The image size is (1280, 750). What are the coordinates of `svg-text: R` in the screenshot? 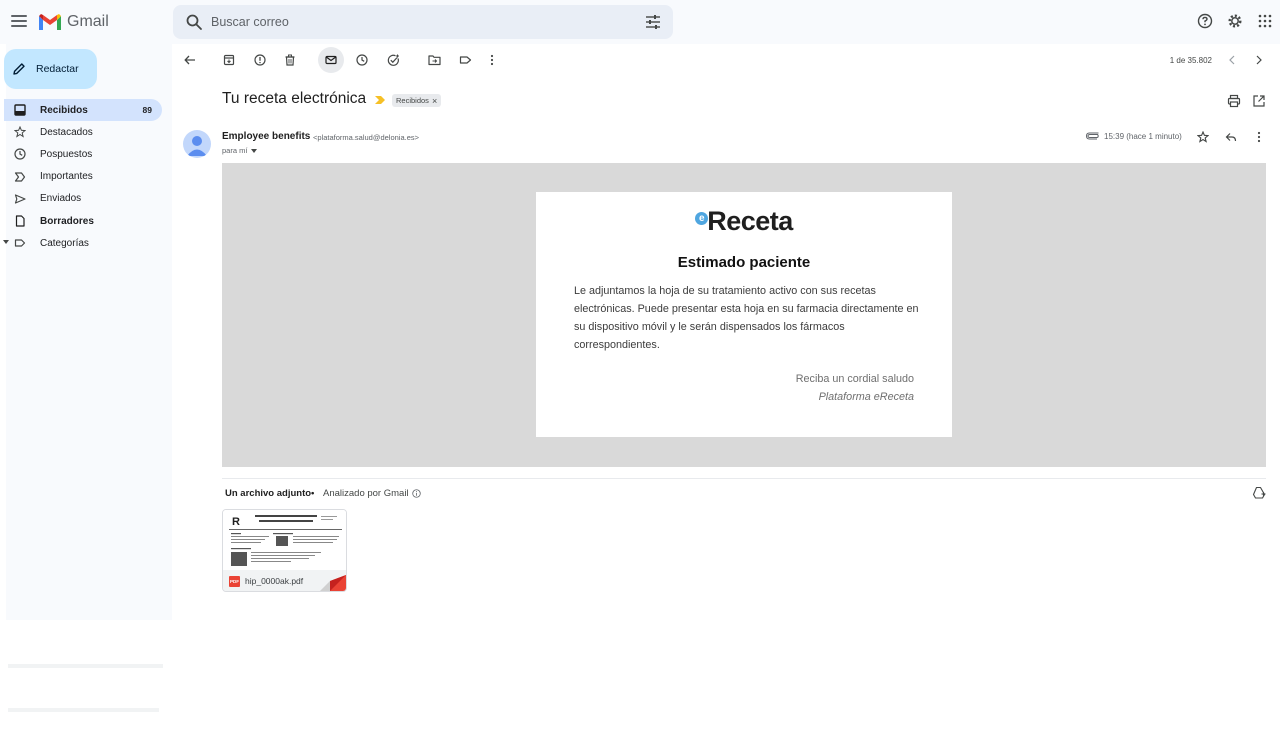 It's located at (236, 522).